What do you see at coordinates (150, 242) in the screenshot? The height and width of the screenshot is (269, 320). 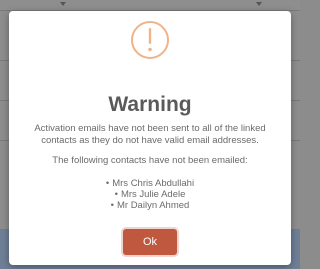 I see `ok-button: Ok` at bounding box center [150, 242].